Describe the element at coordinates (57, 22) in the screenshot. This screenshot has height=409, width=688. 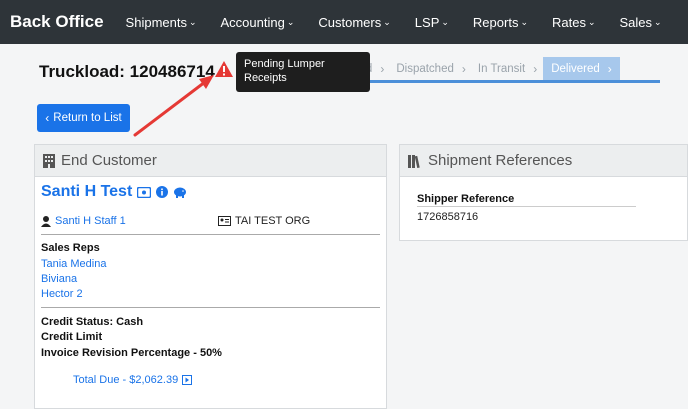
I see `brand-logo: Back Office` at that location.